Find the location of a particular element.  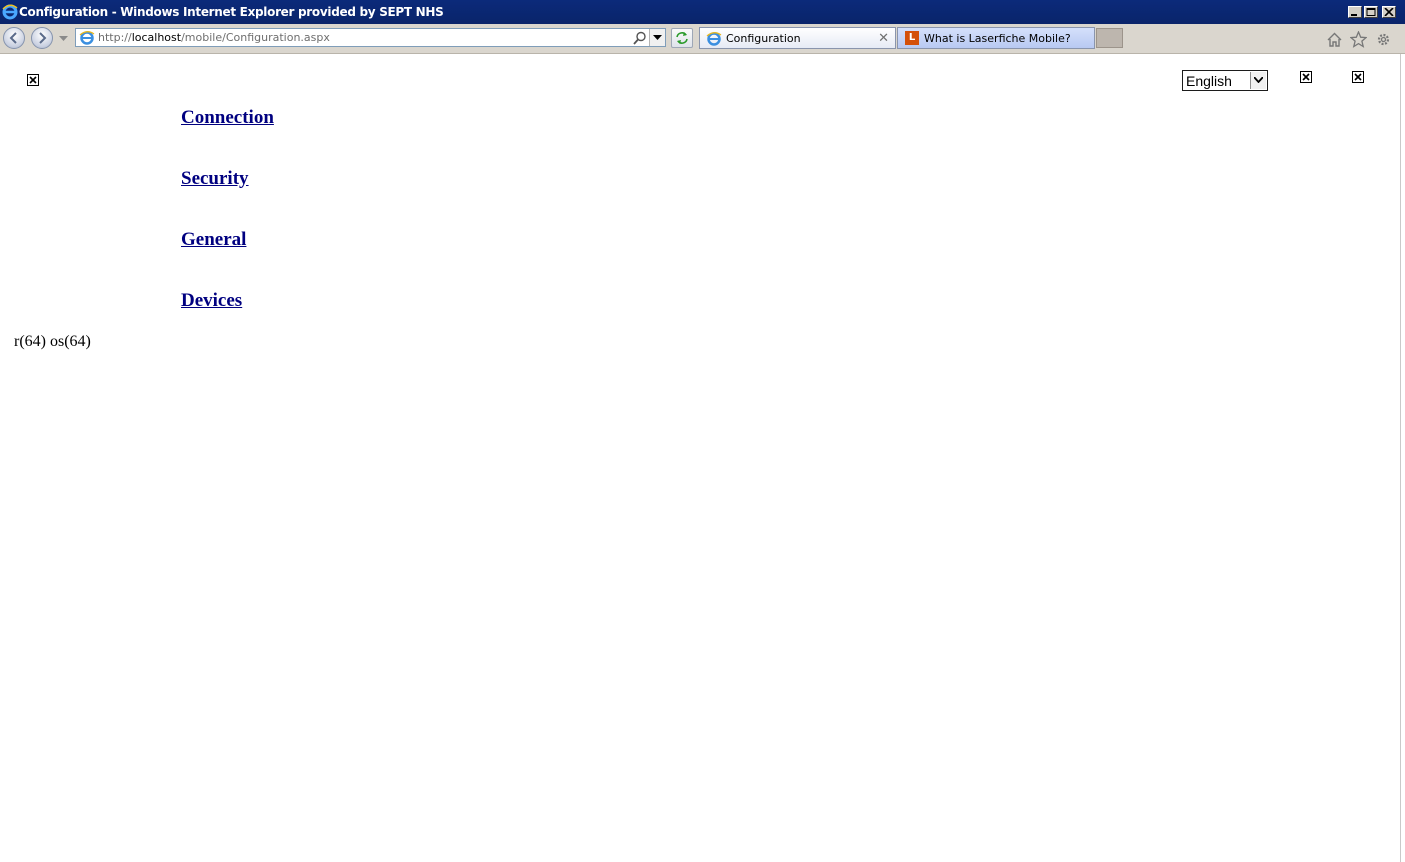

forward-button is located at coordinates (42, 38).